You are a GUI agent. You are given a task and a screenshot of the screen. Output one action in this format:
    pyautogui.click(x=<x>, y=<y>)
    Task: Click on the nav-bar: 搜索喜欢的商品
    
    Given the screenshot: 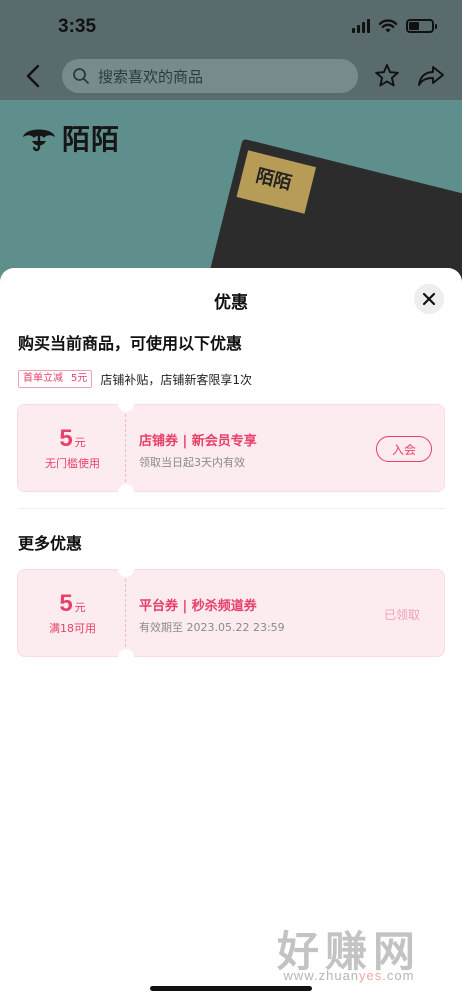 What is the action you would take?
    pyautogui.click(x=231, y=76)
    